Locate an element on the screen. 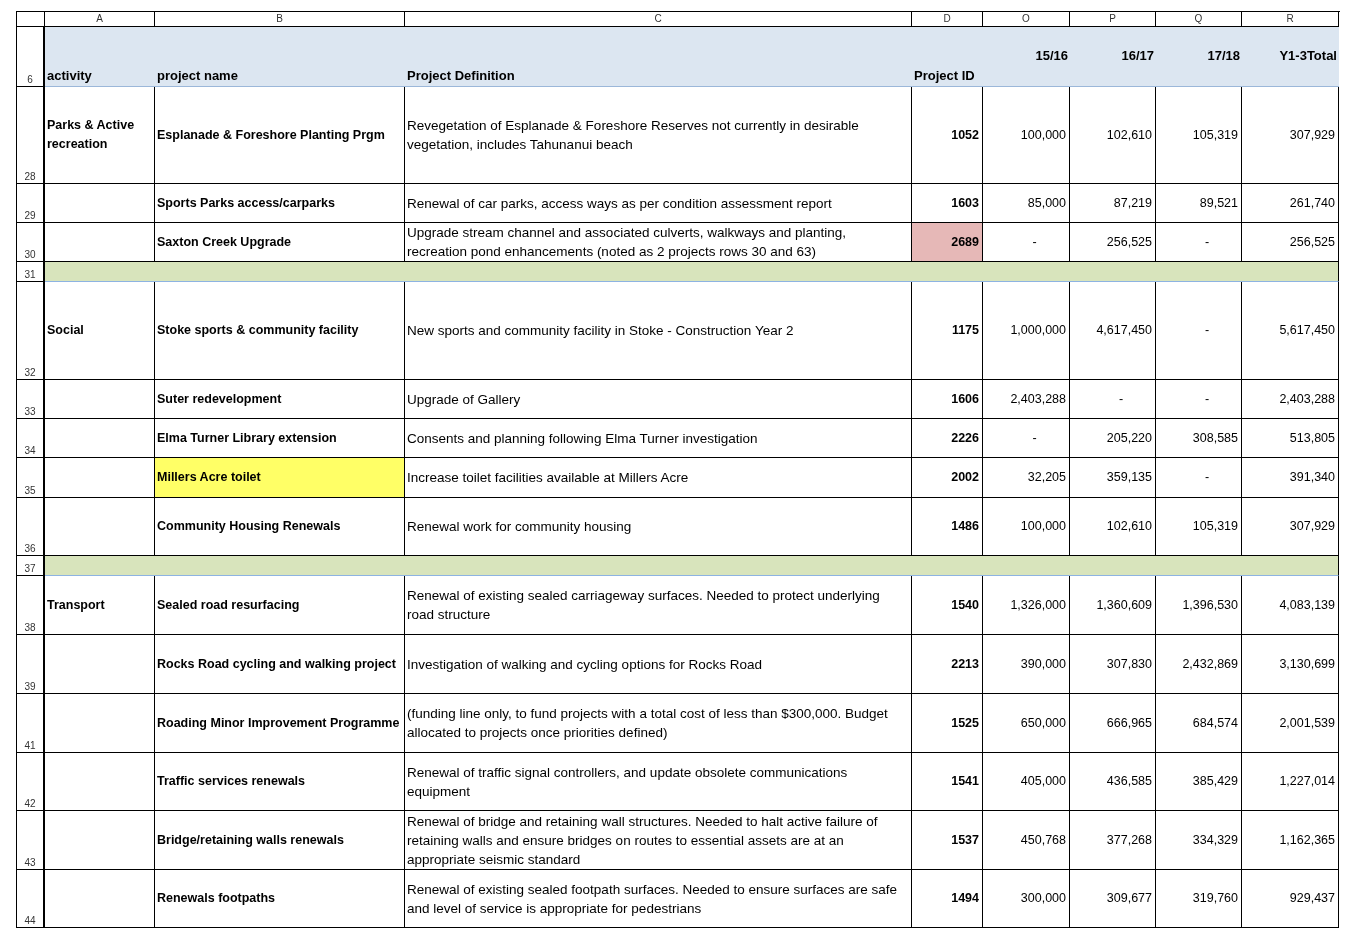  header-cell: Project ID is located at coordinates (947, 57).